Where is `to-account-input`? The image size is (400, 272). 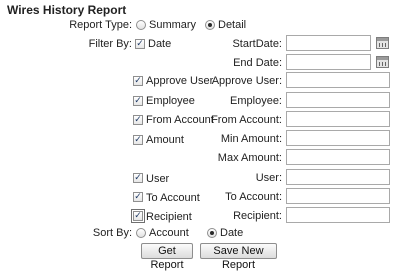
to-account-input is located at coordinates (338, 196).